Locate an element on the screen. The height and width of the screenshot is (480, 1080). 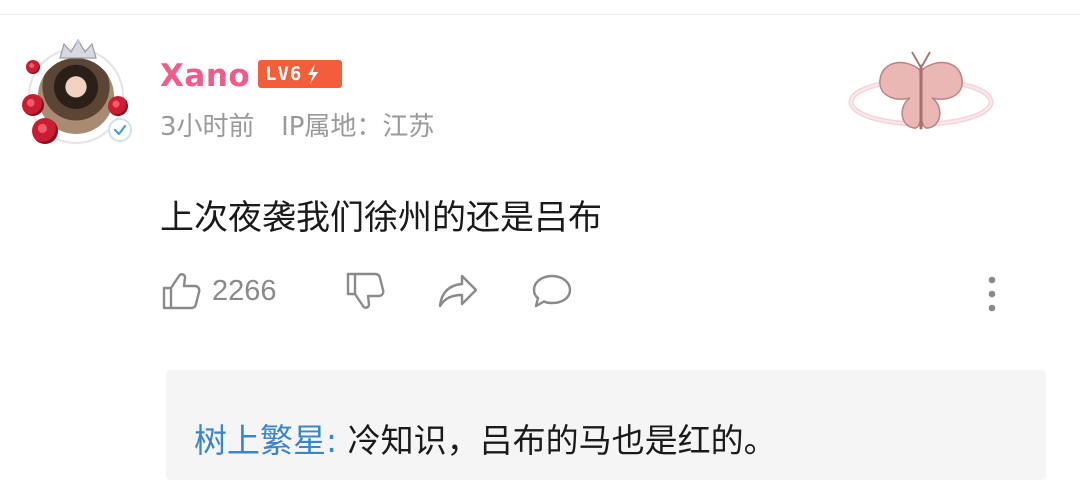
top-divider is located at coordinates (540, 14).